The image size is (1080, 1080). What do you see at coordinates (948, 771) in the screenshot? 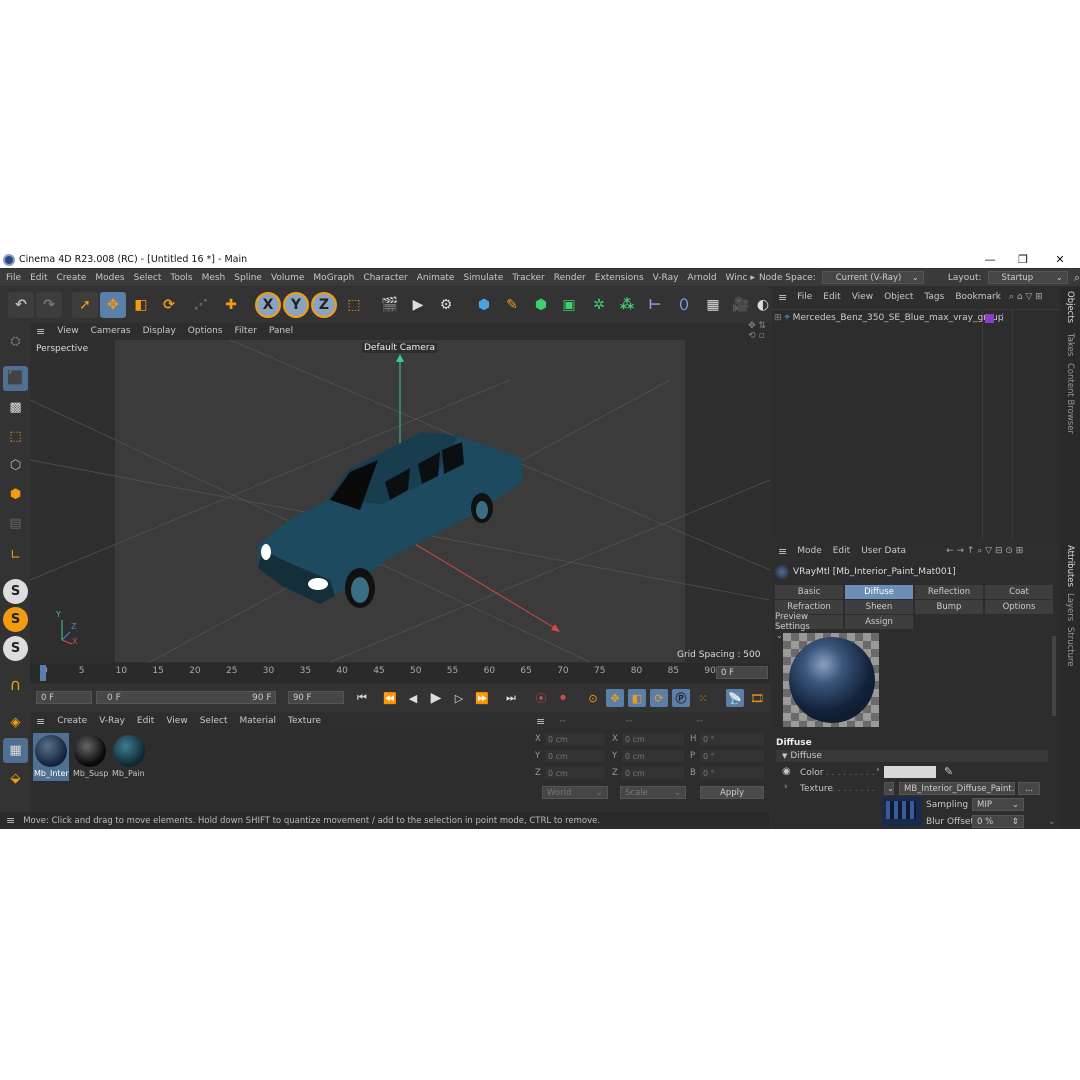
I see `eyedropper-icon: ✎` at bounding box center [948, 771].